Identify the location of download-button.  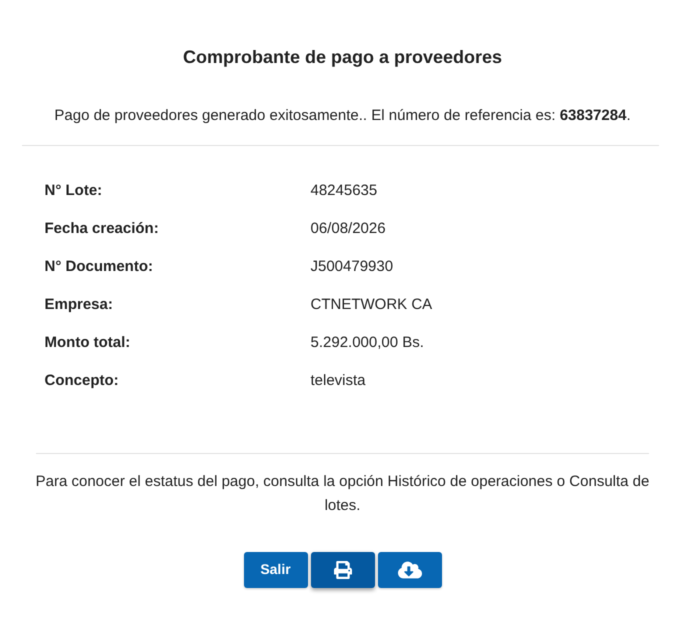
(410, 570).